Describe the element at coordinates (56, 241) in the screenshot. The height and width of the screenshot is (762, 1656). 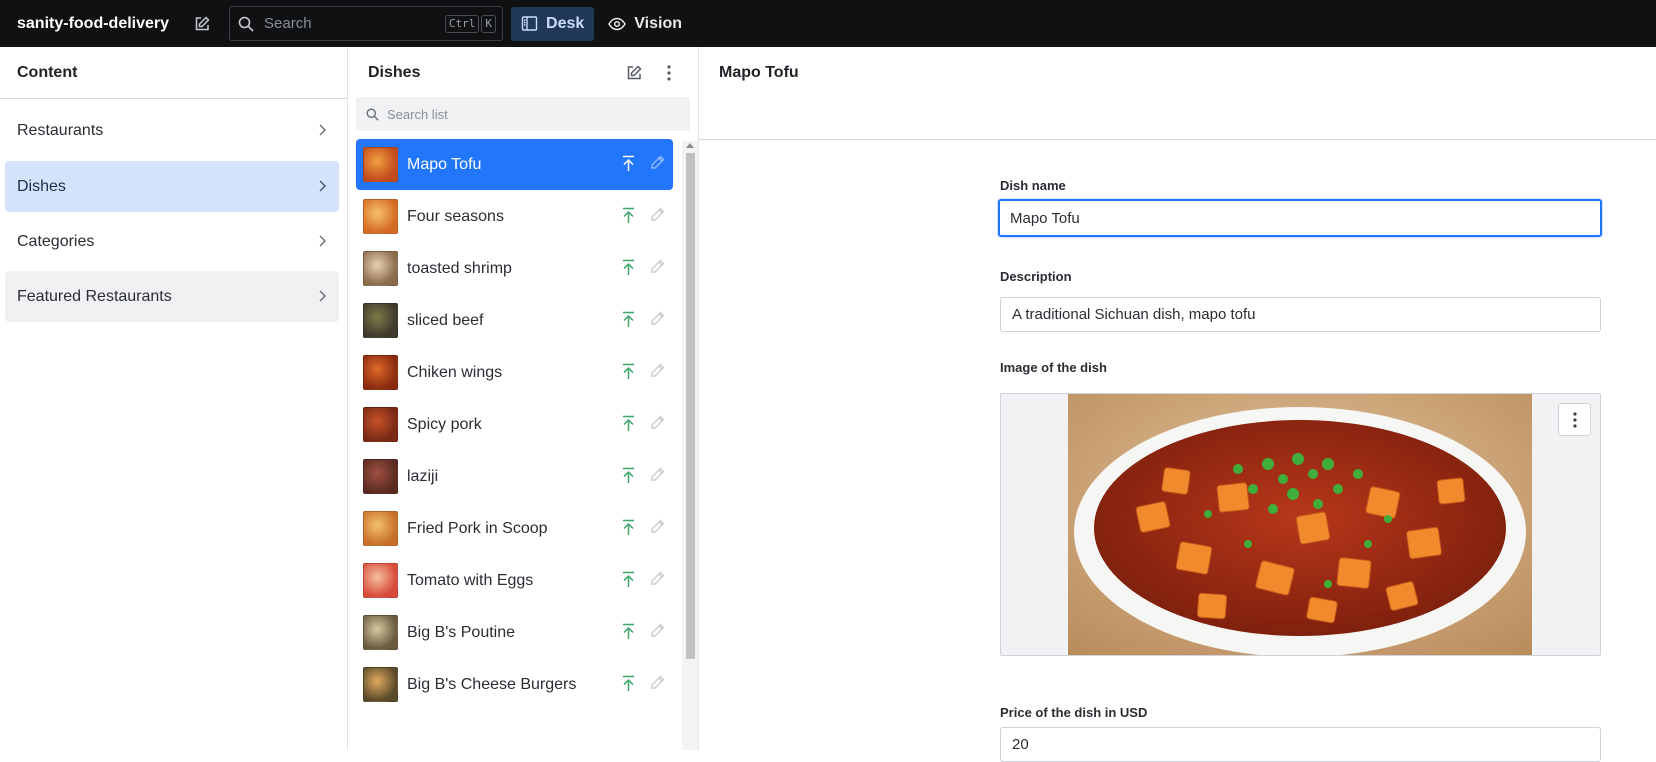
I see `nav-item-label: Categories` at that location.